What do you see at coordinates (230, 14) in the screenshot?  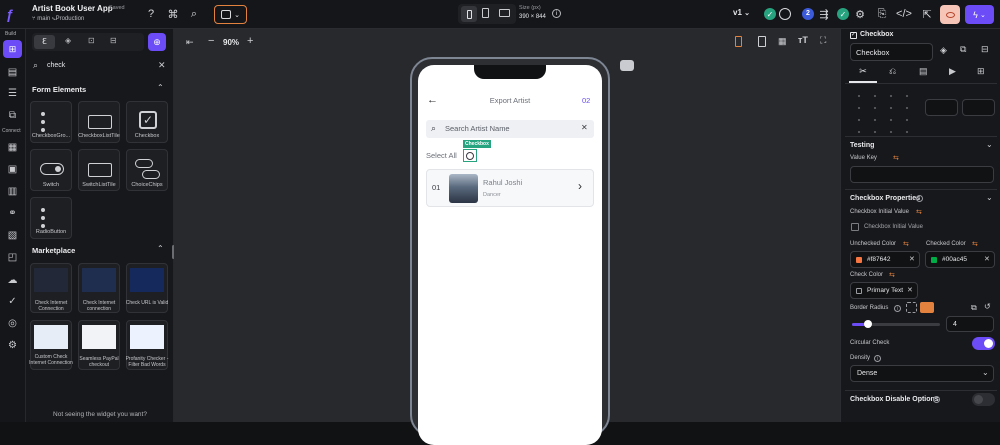 I see `widget-selector-button: ⌄` at bounding box center [230, 14].